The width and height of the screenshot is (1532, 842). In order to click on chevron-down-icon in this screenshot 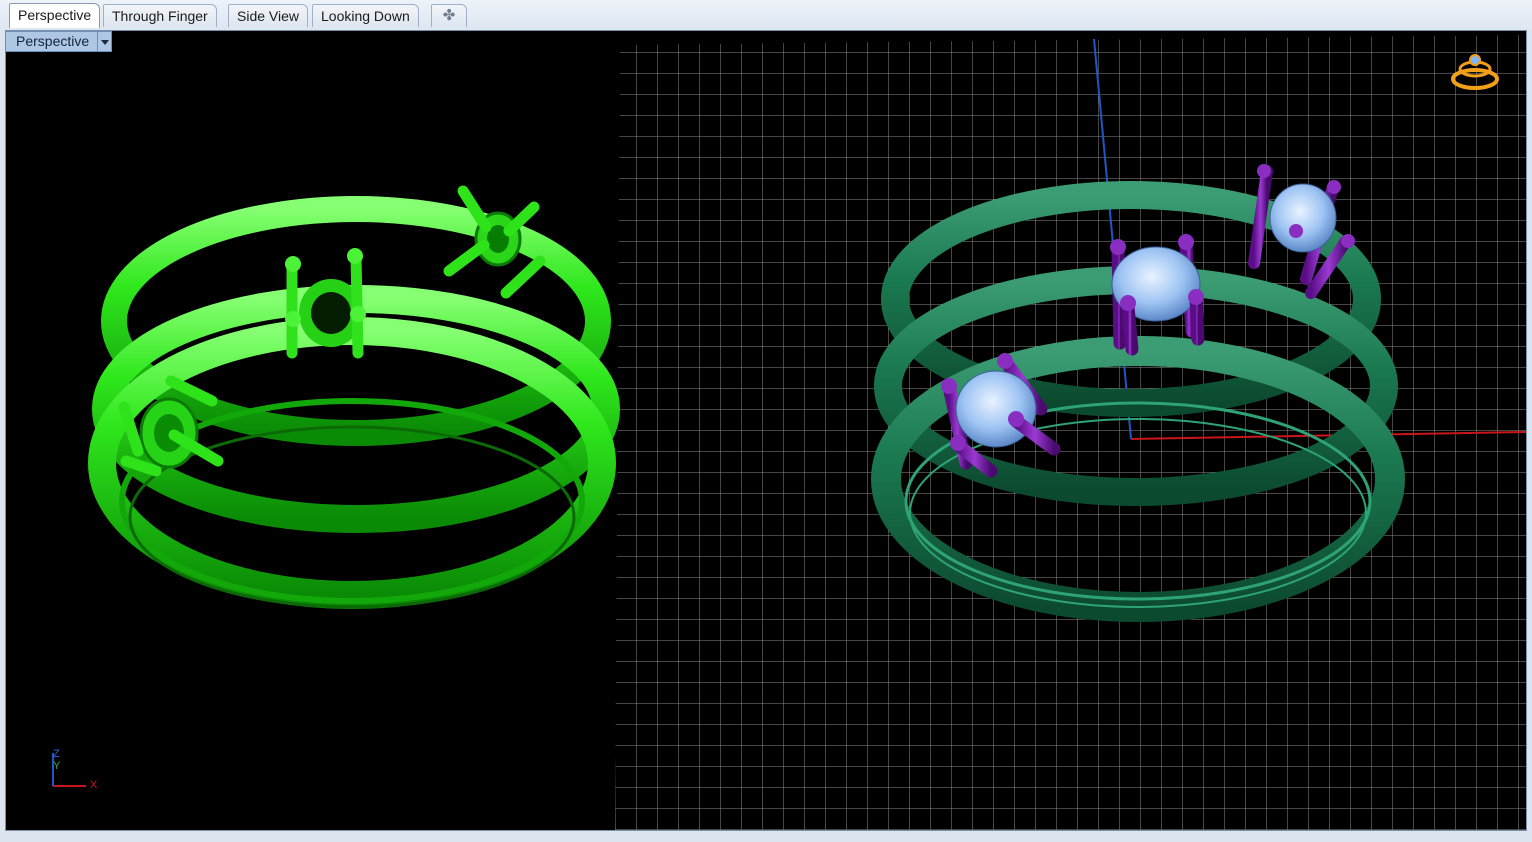, I will do `click(105, 41)`.